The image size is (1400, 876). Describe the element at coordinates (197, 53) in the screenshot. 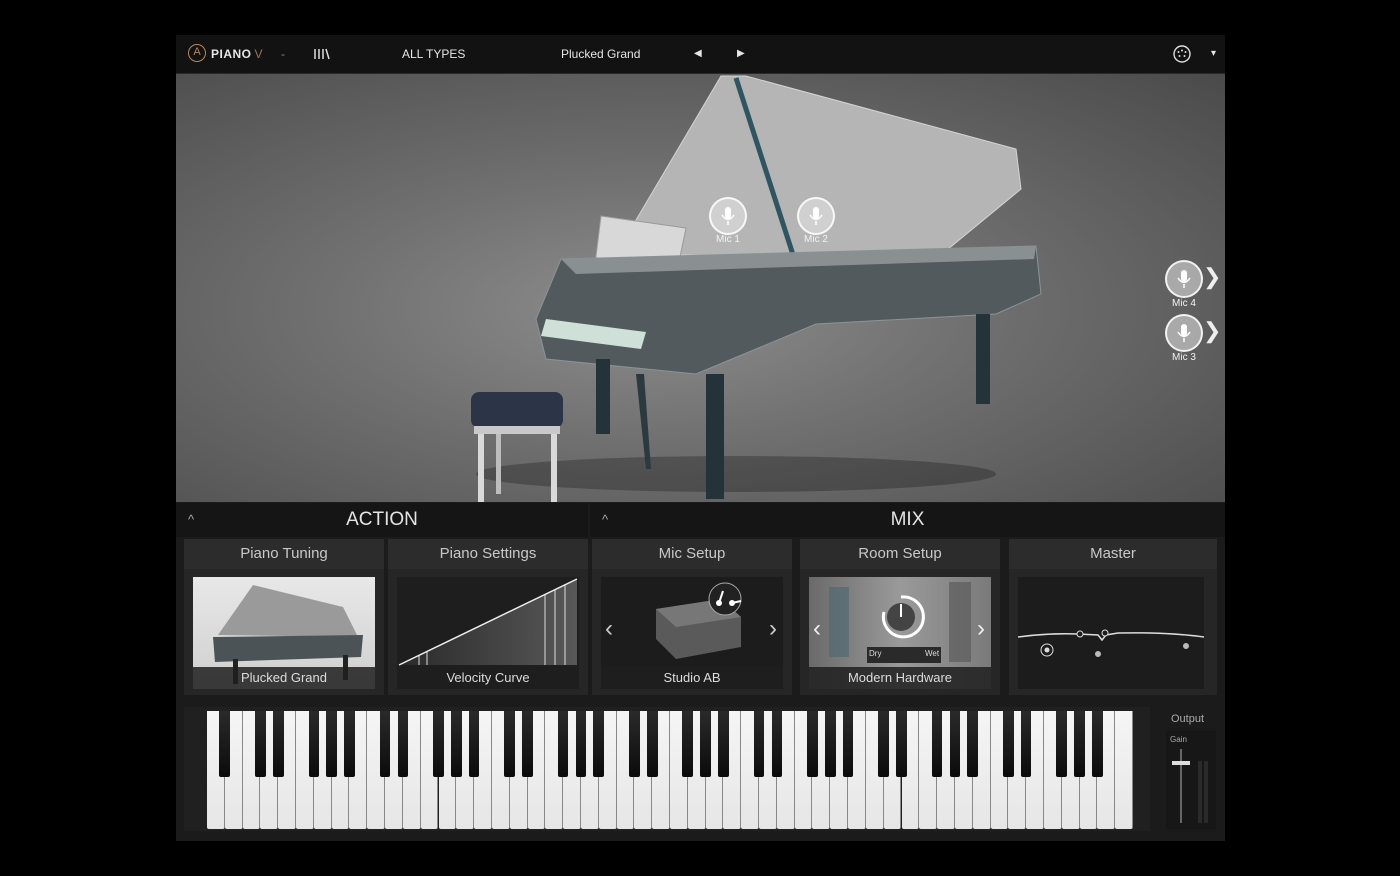

I see `arturia-logo-icon: A` at that location.